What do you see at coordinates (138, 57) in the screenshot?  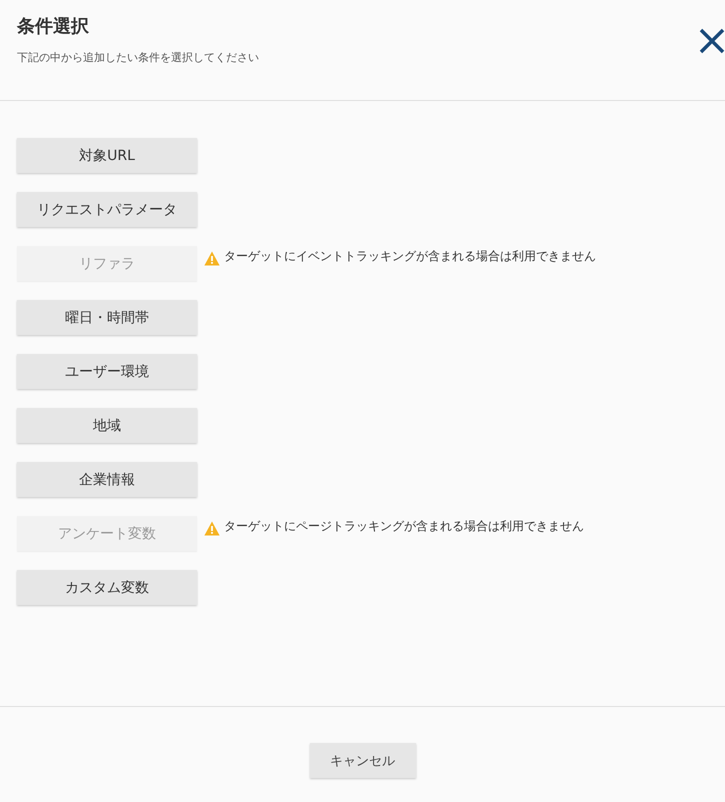 I see `dialog-subtitle: 下記の中から追加したい条件を選択してください` at bounding box center [138, 57].